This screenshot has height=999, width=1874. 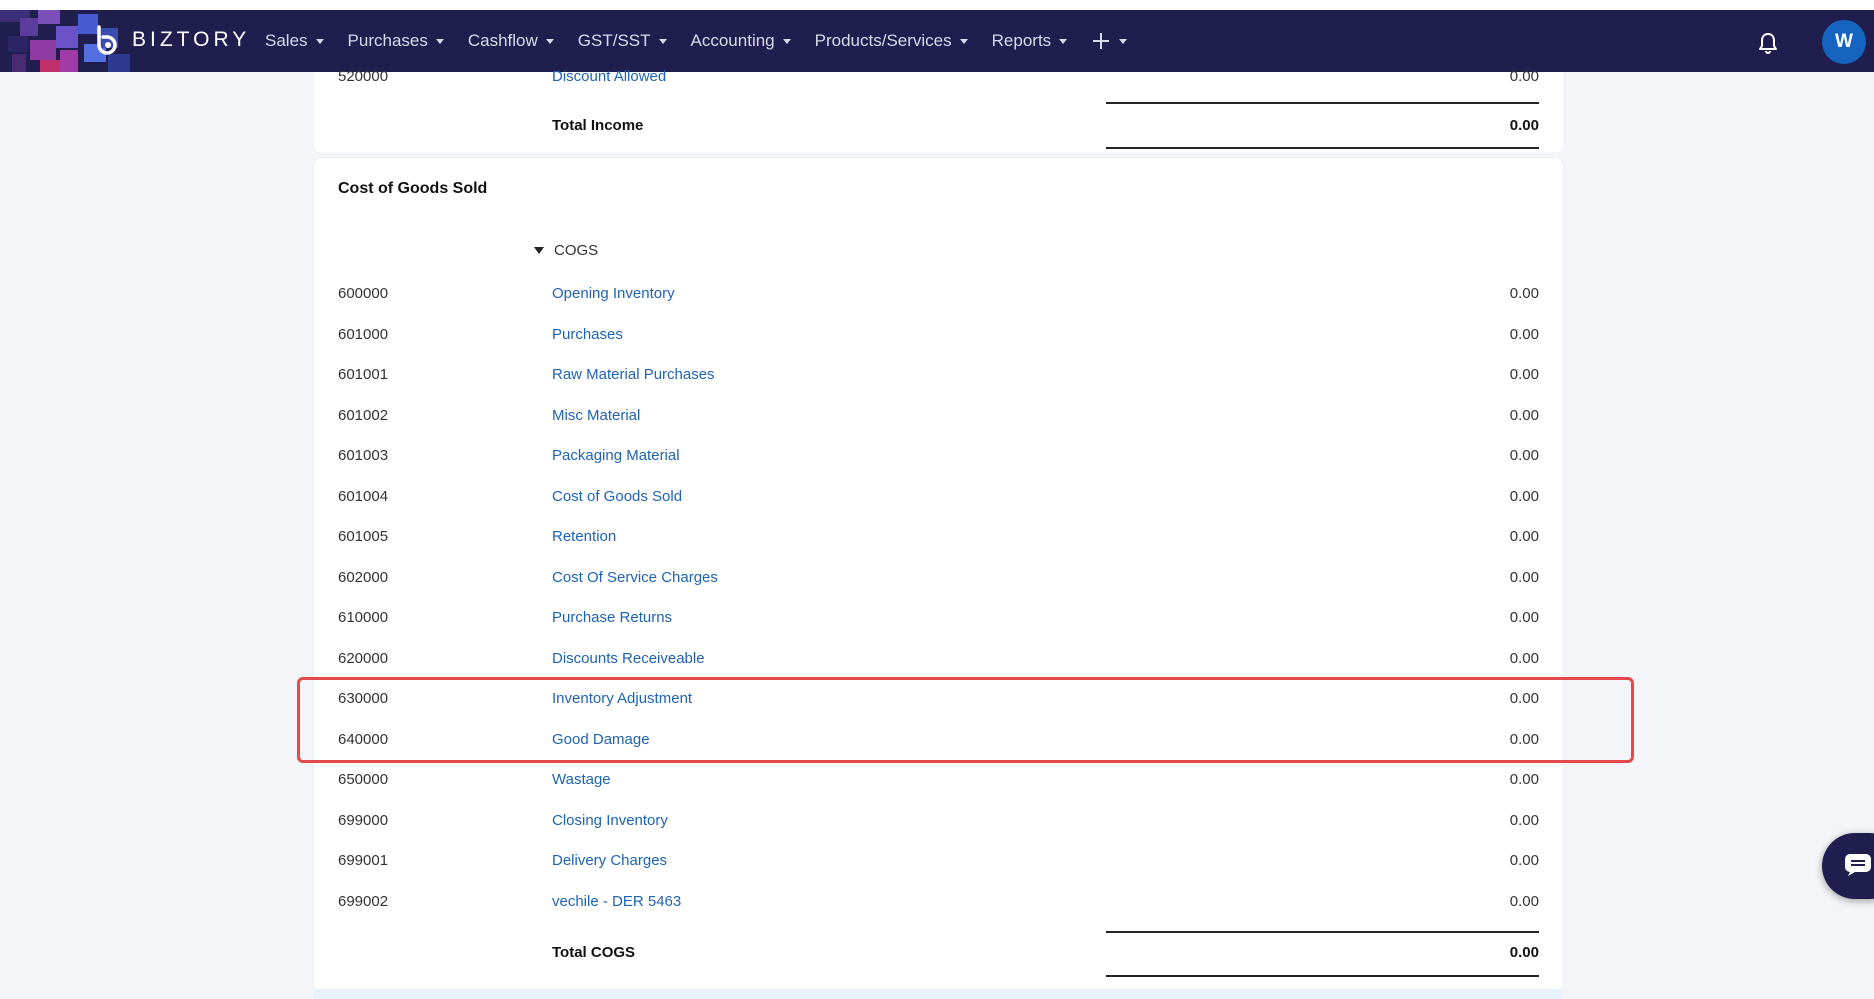 What do you see at coordinates (502, 40) in the screenshot?
I see `nav-cashflow-label: Cashflow` at bounding box center [502, 40].